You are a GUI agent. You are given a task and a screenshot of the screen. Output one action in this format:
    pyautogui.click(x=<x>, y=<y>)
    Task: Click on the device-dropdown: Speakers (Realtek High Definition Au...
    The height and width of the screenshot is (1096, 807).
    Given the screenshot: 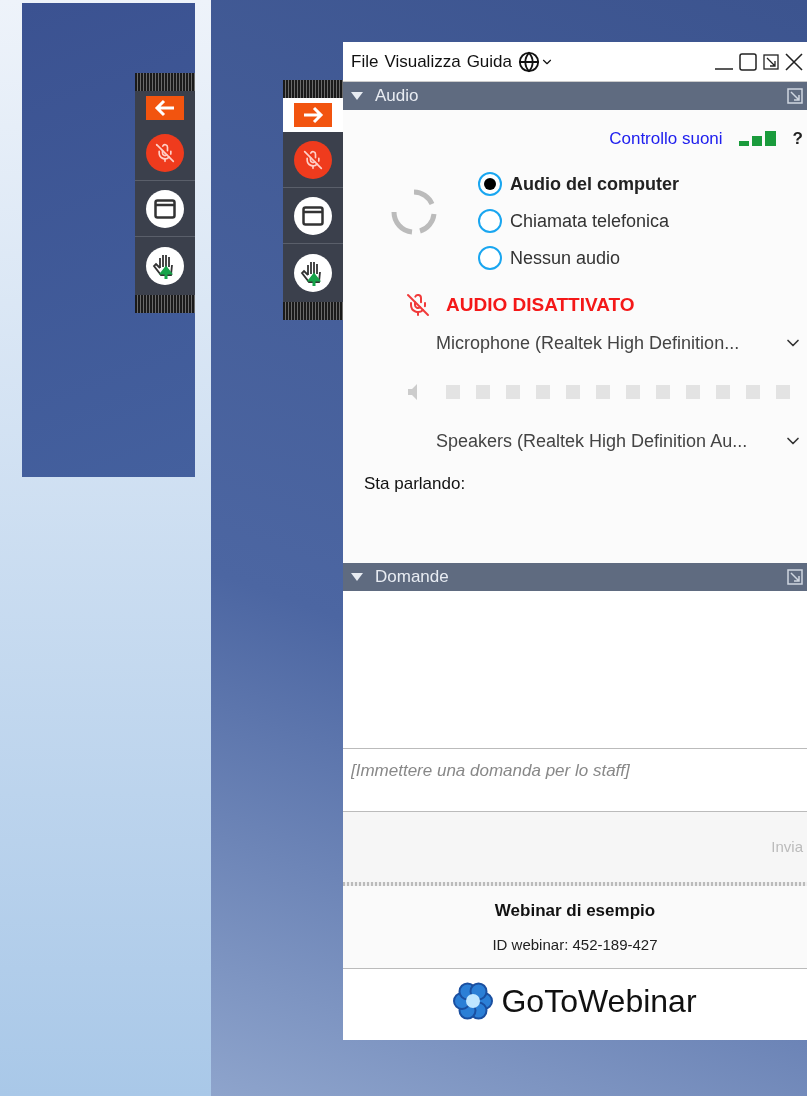 What is the action you would take?
    pyautogui.click(x=621, y=441)
    